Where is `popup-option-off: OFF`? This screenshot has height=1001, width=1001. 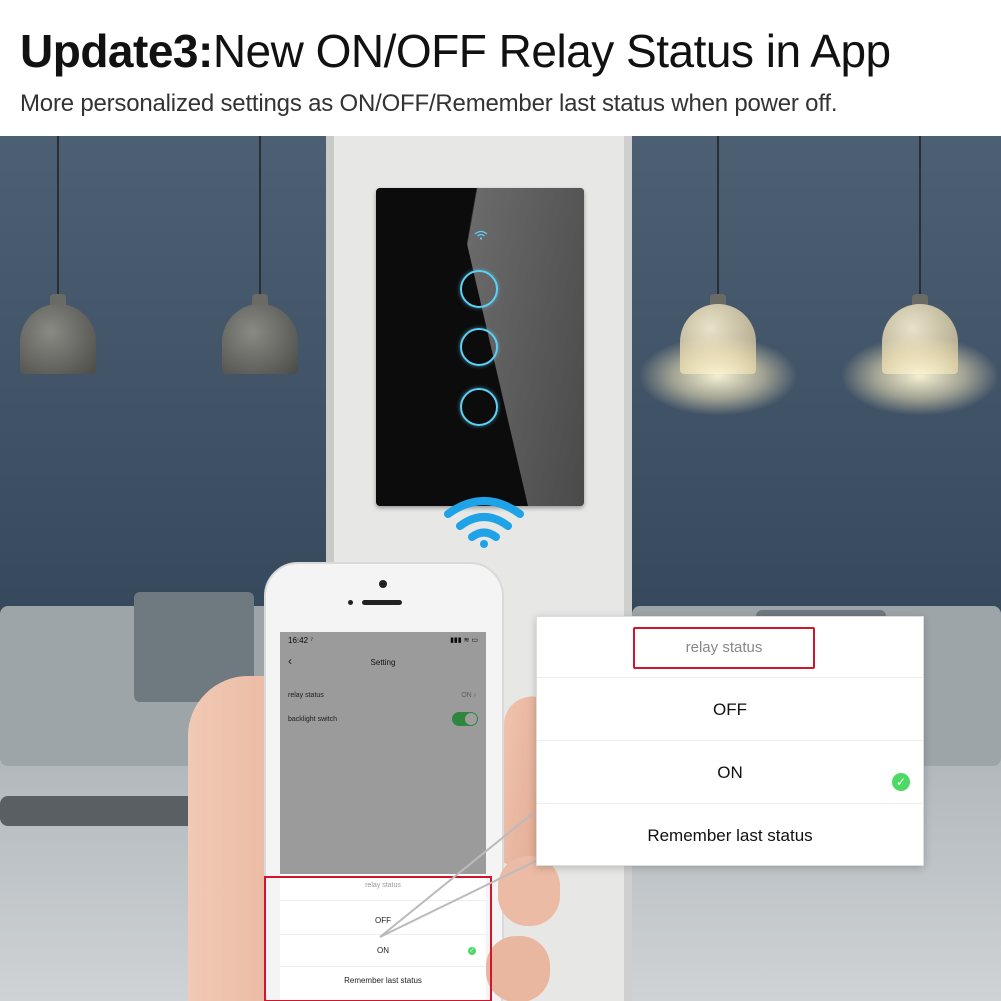 popup-option-off: OFF is located at coordinates (730, 710).